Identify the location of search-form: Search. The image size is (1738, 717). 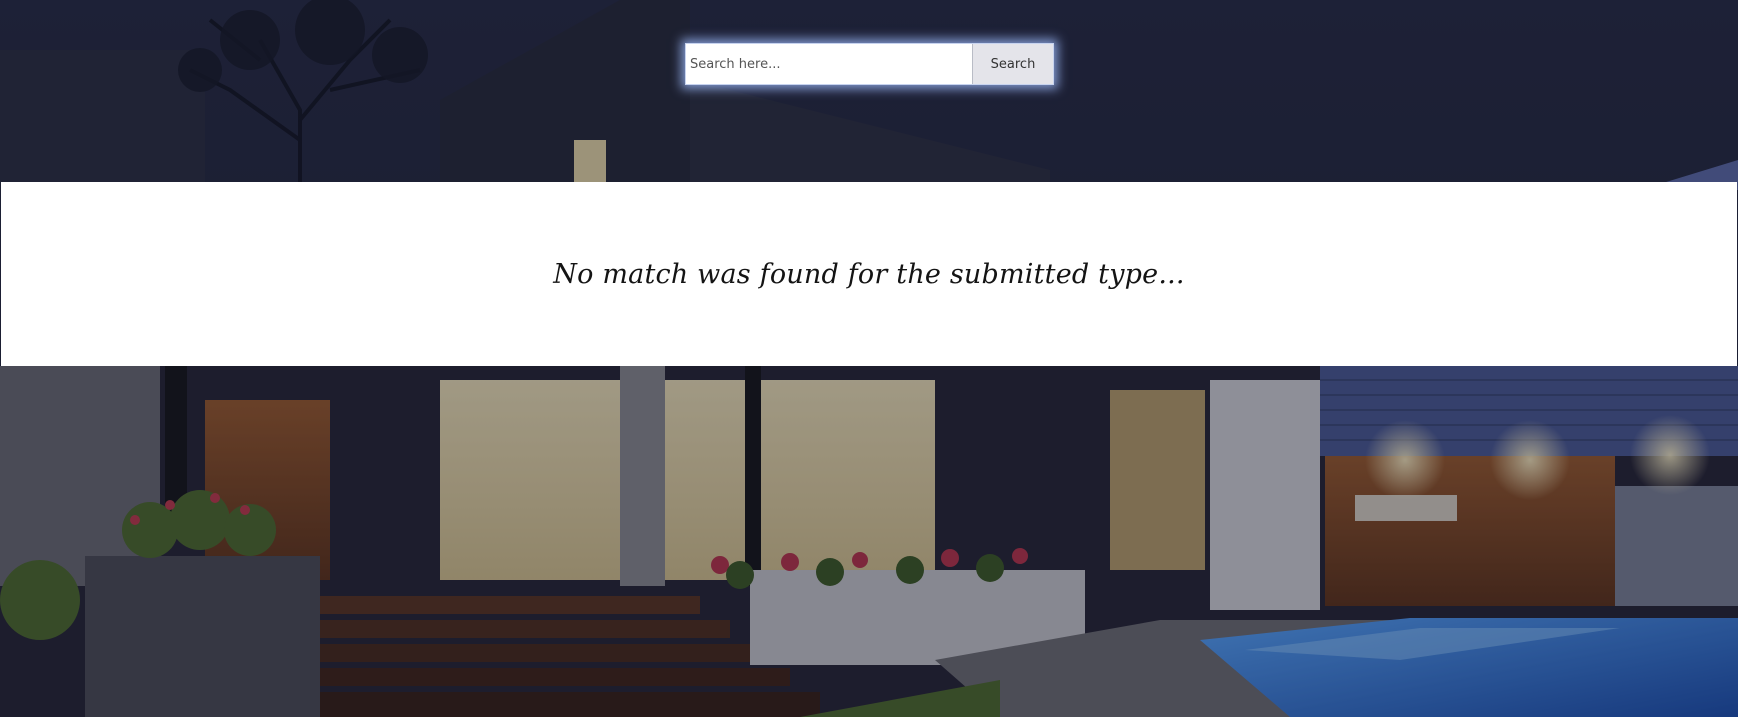
(869, 64).